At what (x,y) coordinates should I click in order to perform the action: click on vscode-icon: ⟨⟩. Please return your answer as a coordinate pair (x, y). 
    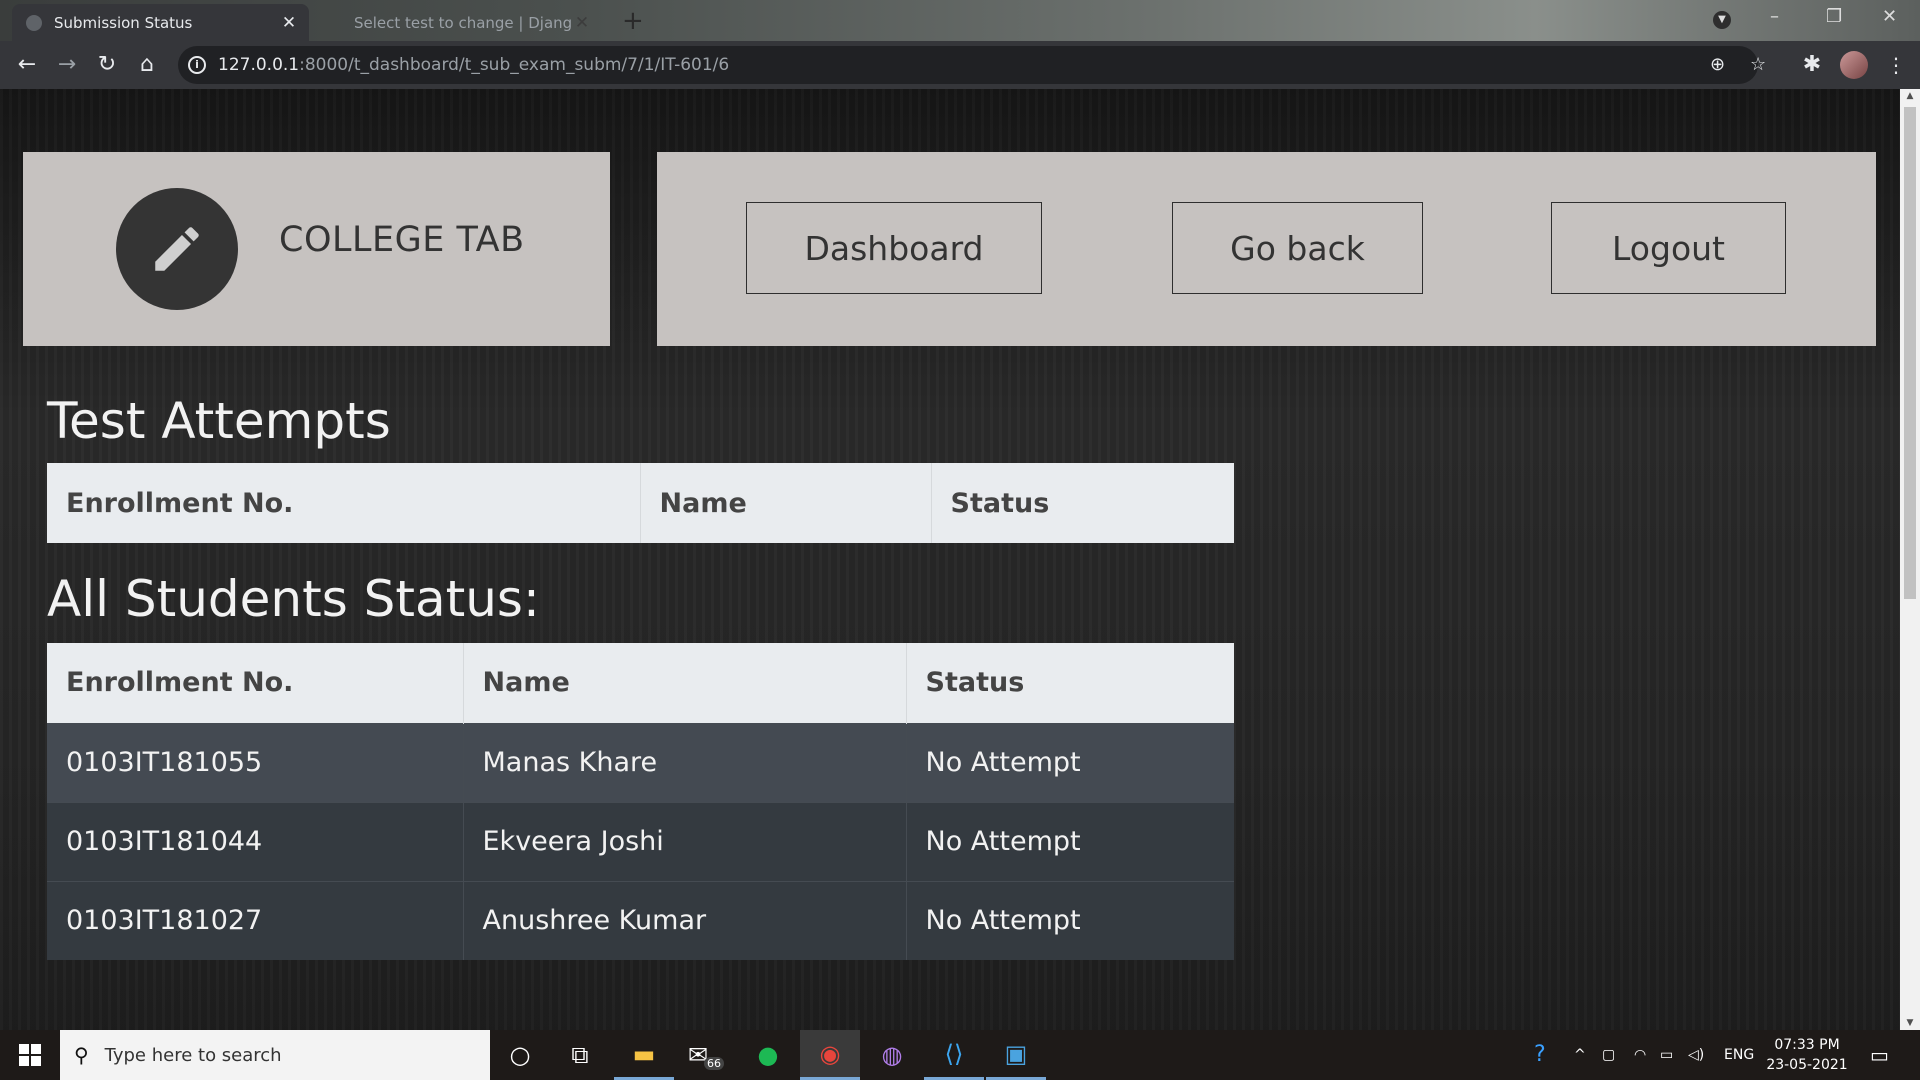
    Looking at the image, I should click on (954, 1055).